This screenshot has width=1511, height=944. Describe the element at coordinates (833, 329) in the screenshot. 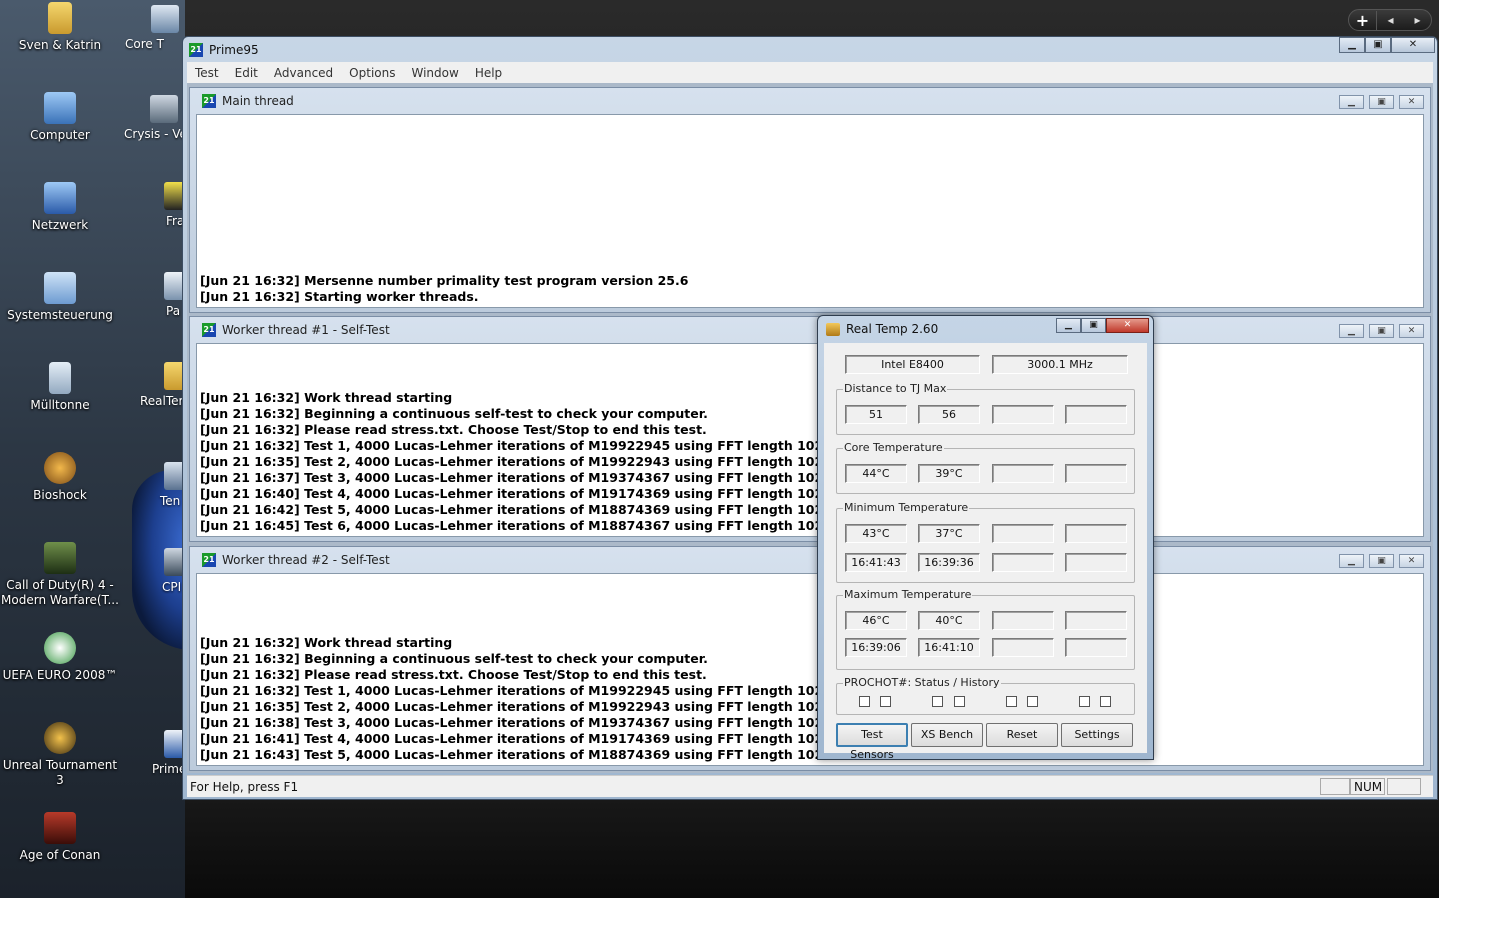

I see `realtemp-app-icon` at that location.